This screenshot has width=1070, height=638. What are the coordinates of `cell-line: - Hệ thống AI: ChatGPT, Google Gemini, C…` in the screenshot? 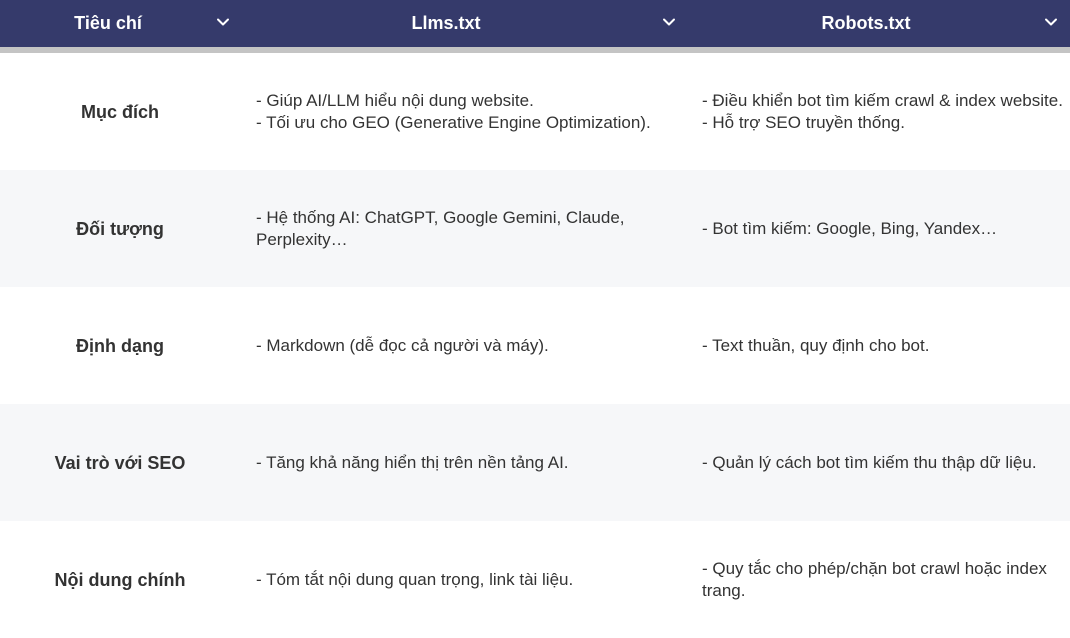 It's located at (440, 228).